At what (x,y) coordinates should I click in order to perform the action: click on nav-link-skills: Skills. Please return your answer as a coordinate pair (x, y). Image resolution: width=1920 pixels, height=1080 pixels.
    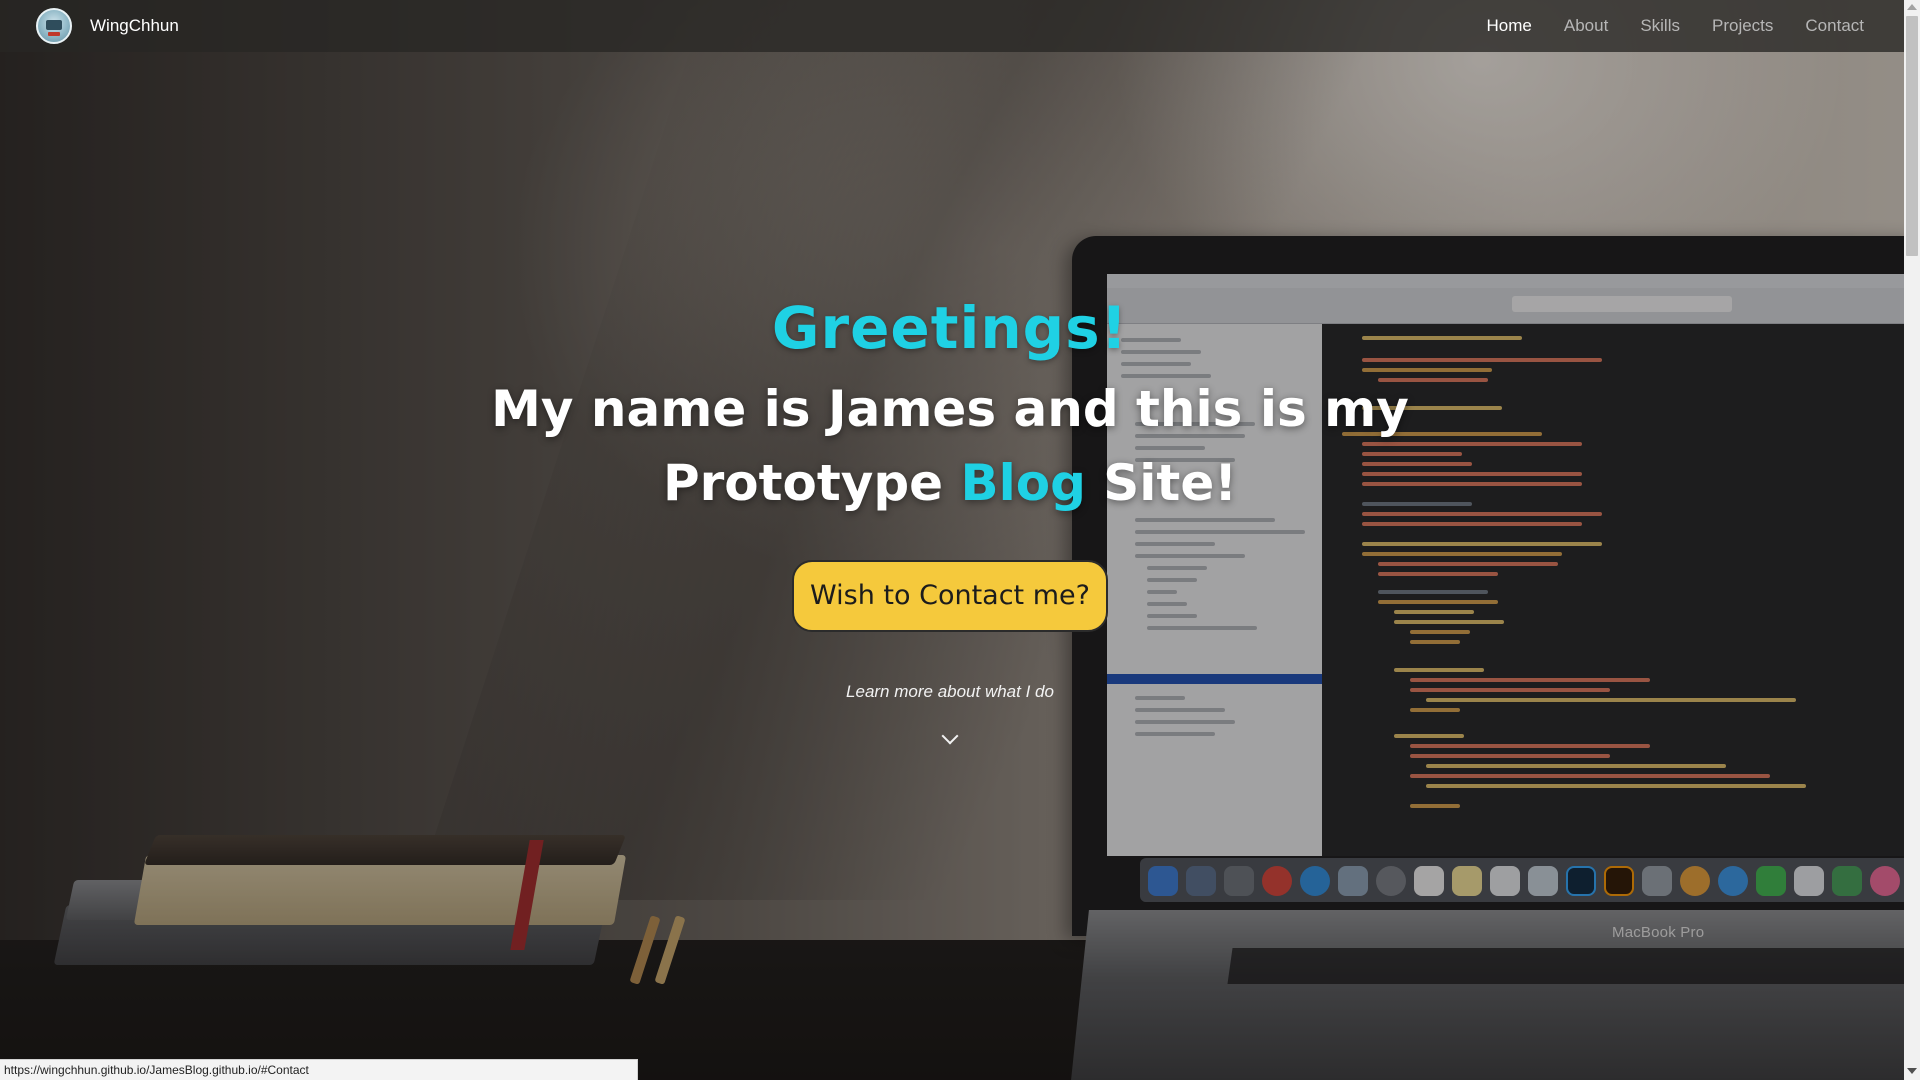
    Looking at the image, I should click on (1660, 26).